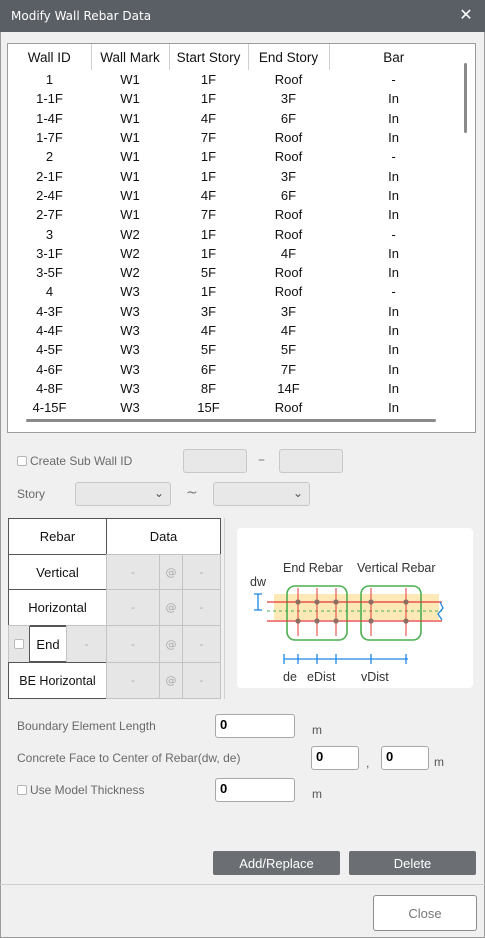 This screenshot has height=938, width=485. I want to click on story-from-select: ⌄, so click(123, 494).